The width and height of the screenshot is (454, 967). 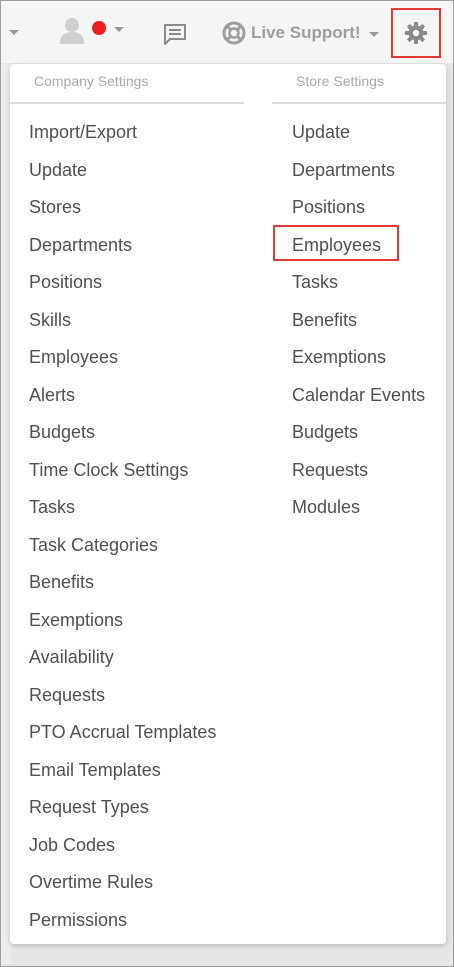 I want to click on user-avatar-icon, so click(x=72, y=30).